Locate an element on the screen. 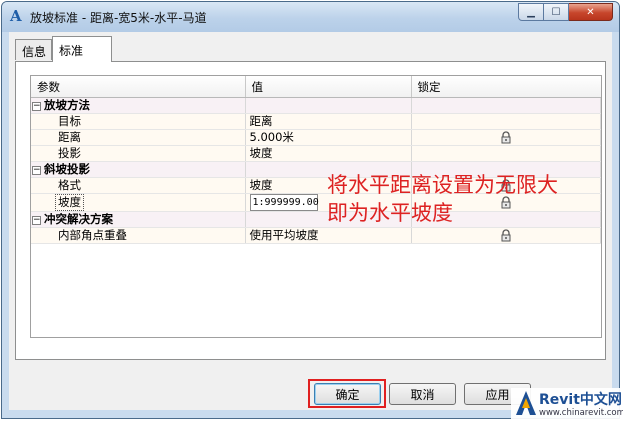 The width and height of the screenshot is (623, 422). maximize-button: ☐ is located at coordinates (556, 12).